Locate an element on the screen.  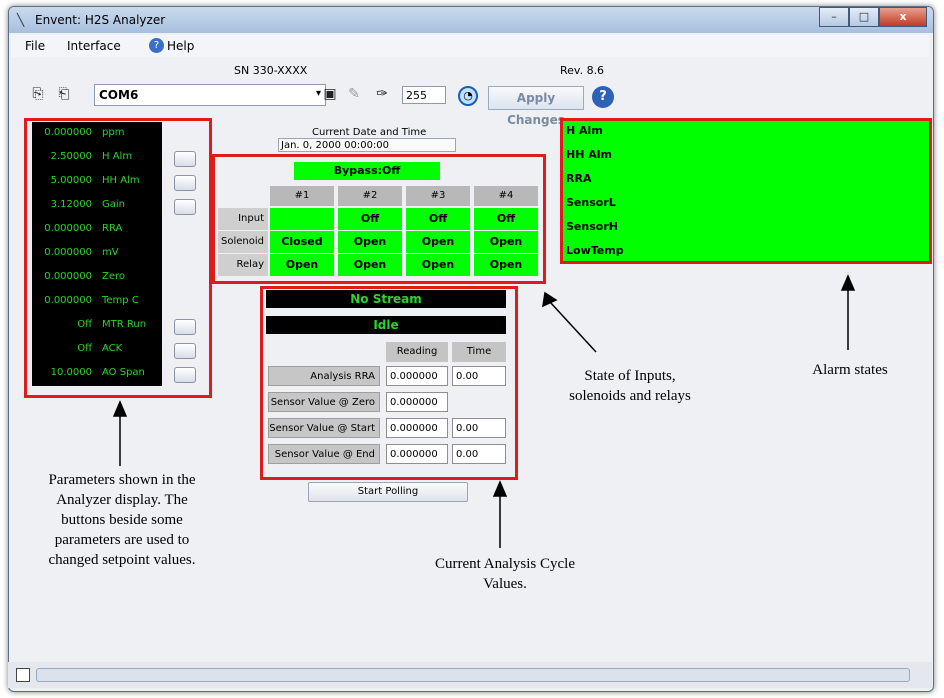
io-note-line: solenoids and relays is located at coordinates (630, 396).